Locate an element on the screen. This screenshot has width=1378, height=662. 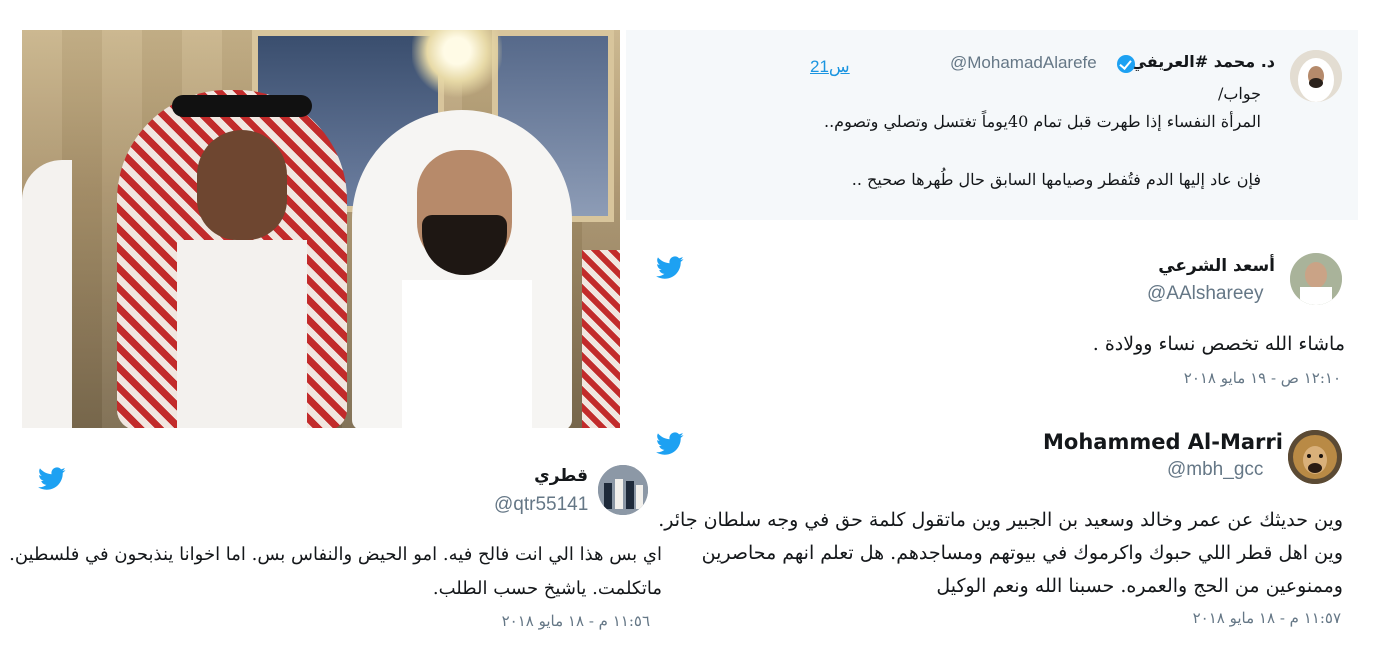
tweet-text-line: جواب/ is located at coordinates (1239, 93).